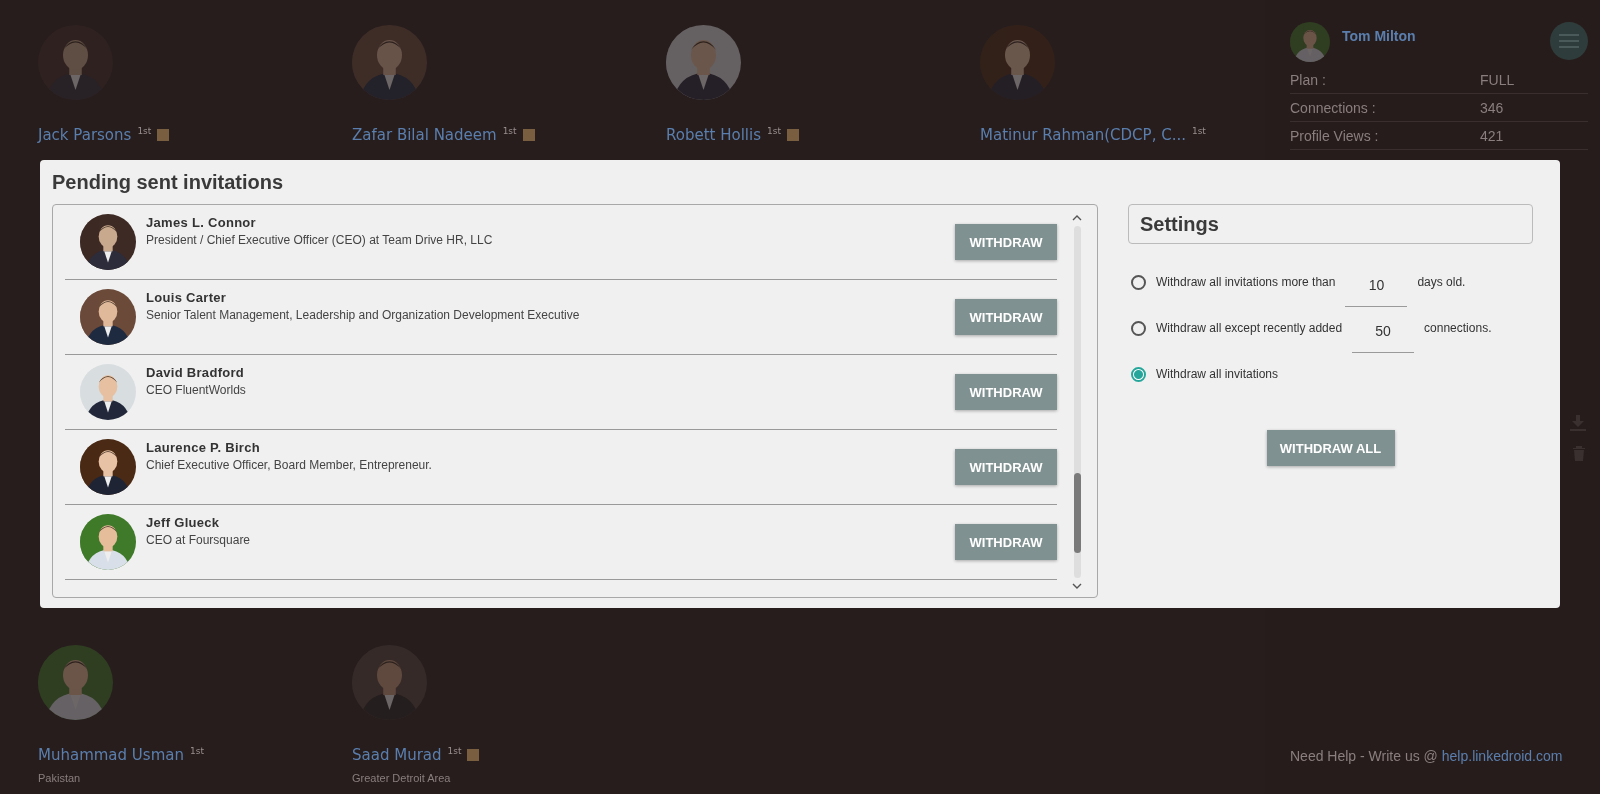  What do you see at coordinates (1217, 374) in the screenshot?
I see `option-label: Withdraw all invitations` at bounding box center [1217, 374].